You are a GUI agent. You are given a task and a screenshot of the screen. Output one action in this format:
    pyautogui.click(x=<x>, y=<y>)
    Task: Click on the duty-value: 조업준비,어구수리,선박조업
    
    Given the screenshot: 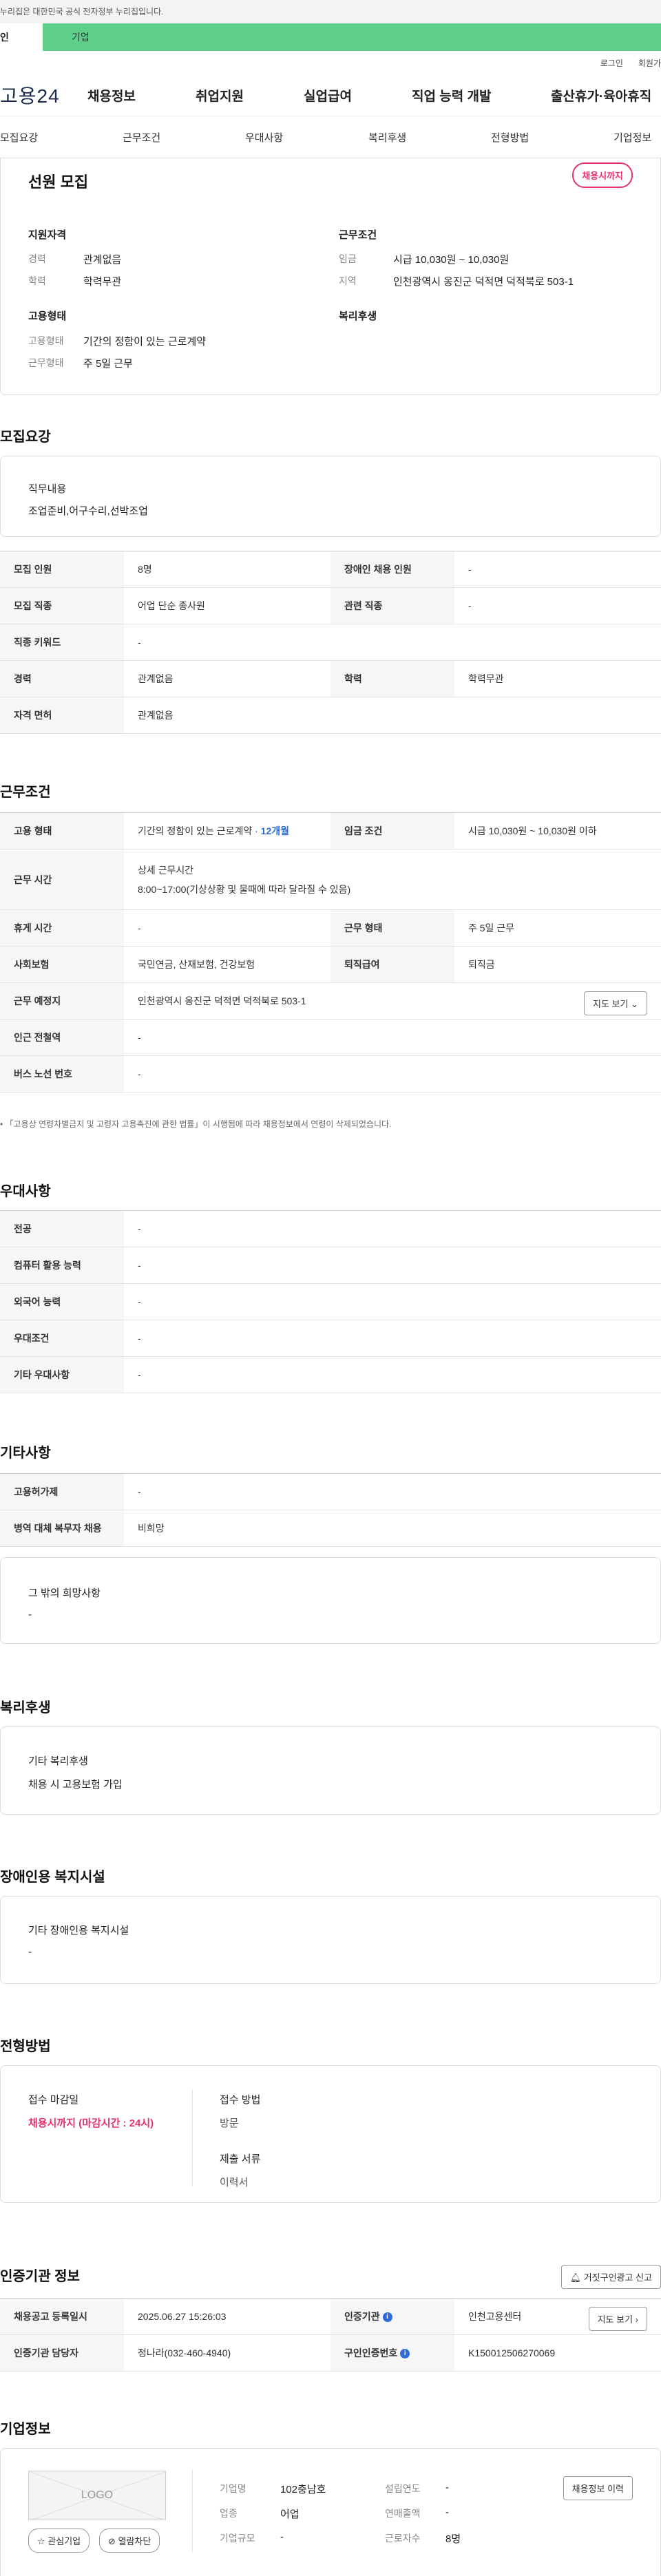 What is the action you would take?
    pyautogui.click(x=88, y=511)
    